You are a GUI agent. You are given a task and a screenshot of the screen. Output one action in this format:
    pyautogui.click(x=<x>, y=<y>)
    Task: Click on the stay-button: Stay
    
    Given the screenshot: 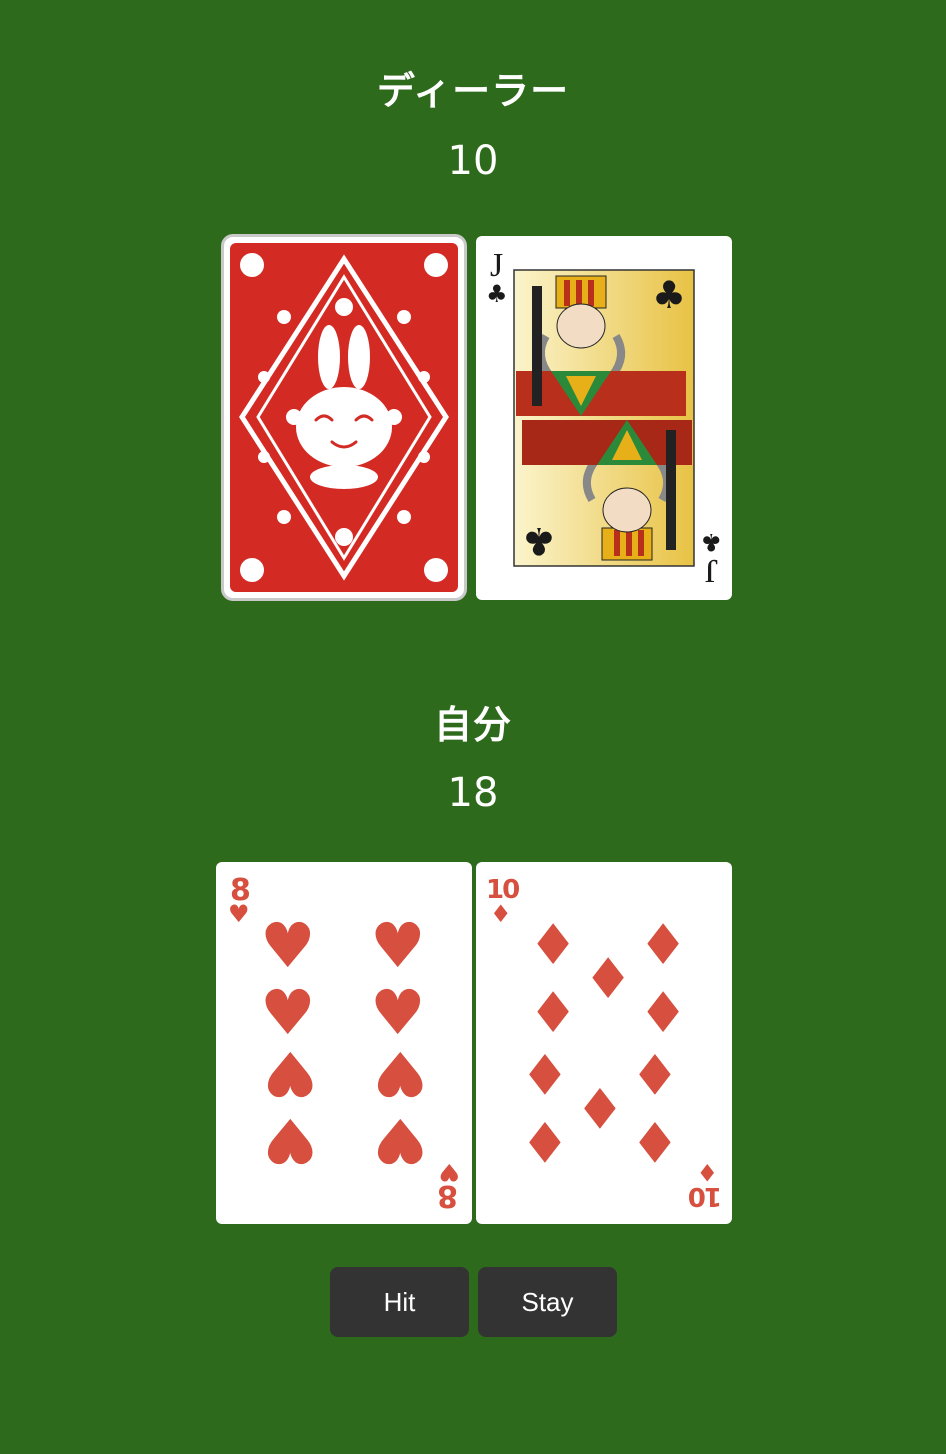 What is the action you would take?
    pyautogui.click(x=547, y=1302)
    